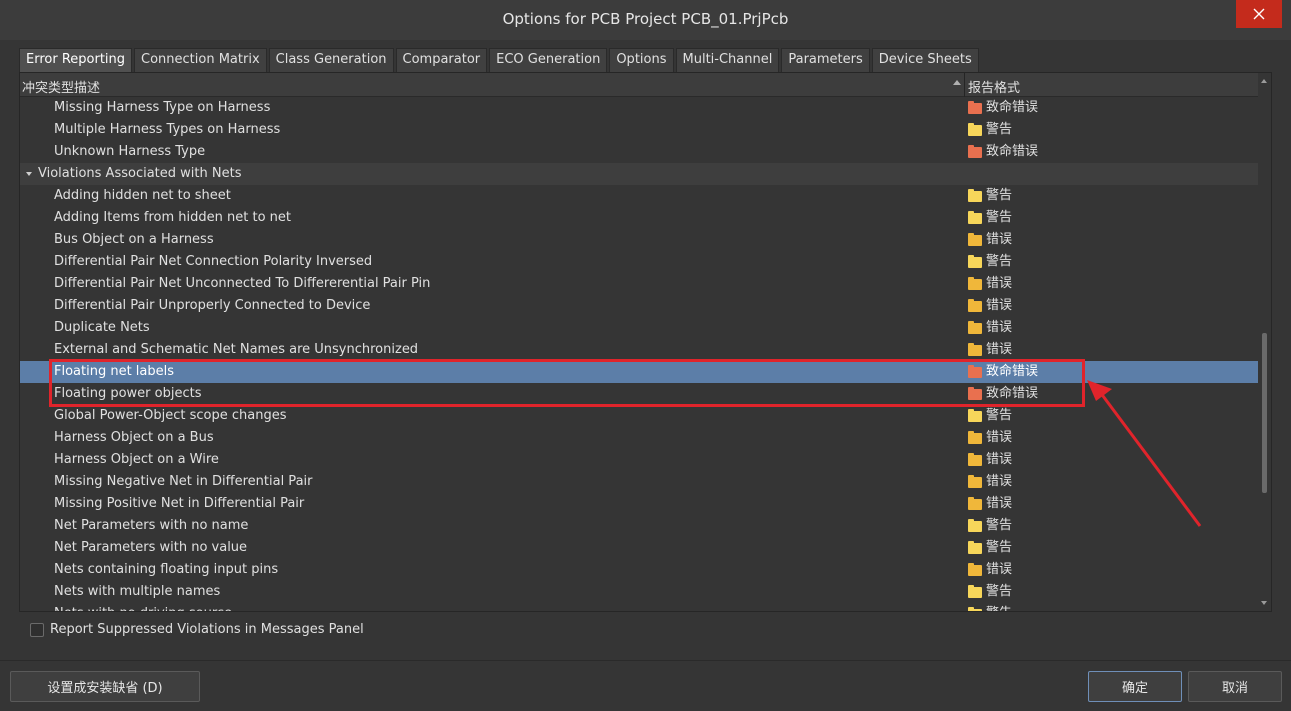 Image resolution: width=1291 pixels, height=711 pixels. What do you see at coordinates (645, 660) in the screenshot?
I see `footer-divider` at bounding box center [645, 660].